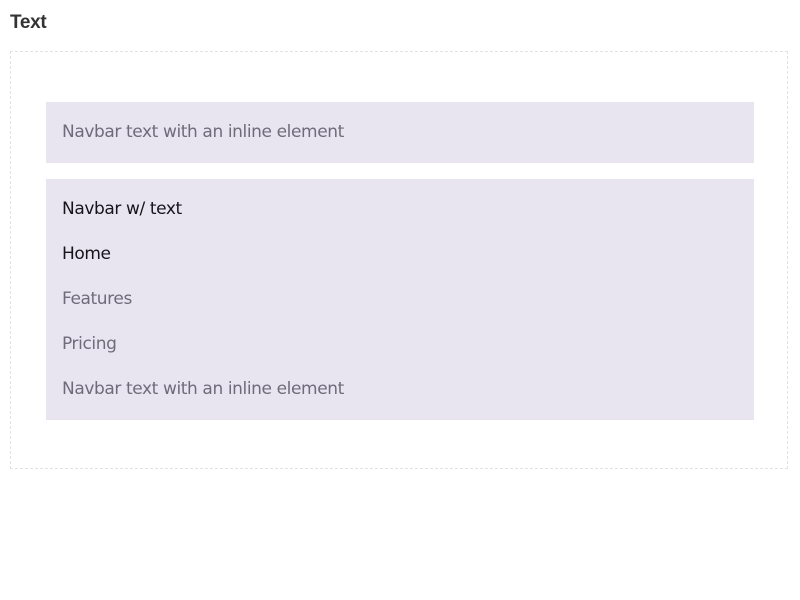 The width and height of the screenshot is (800, 600). Describe the element at coordinates (86, 254) in the screenshot. I see `nav-link-home: Home` at that location.